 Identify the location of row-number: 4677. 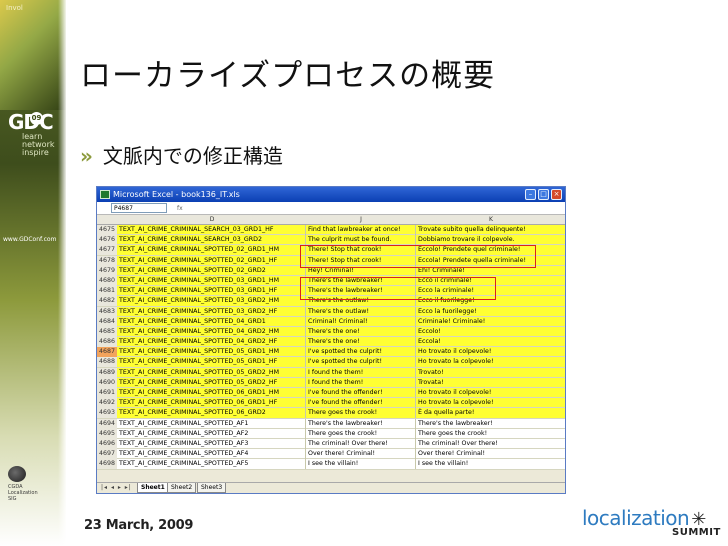
(107, 250).